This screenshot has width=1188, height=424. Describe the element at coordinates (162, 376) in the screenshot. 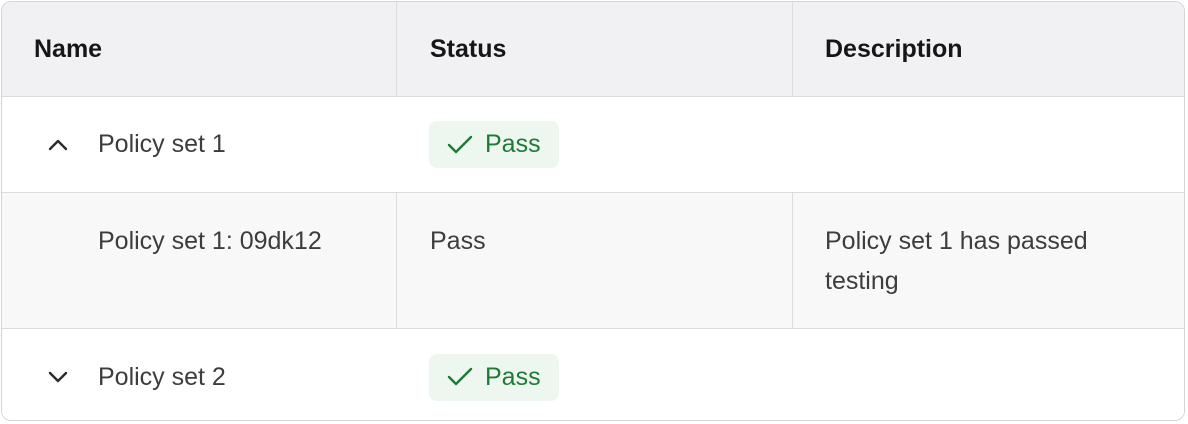

I see `group-name: Policy set 2` at that location.